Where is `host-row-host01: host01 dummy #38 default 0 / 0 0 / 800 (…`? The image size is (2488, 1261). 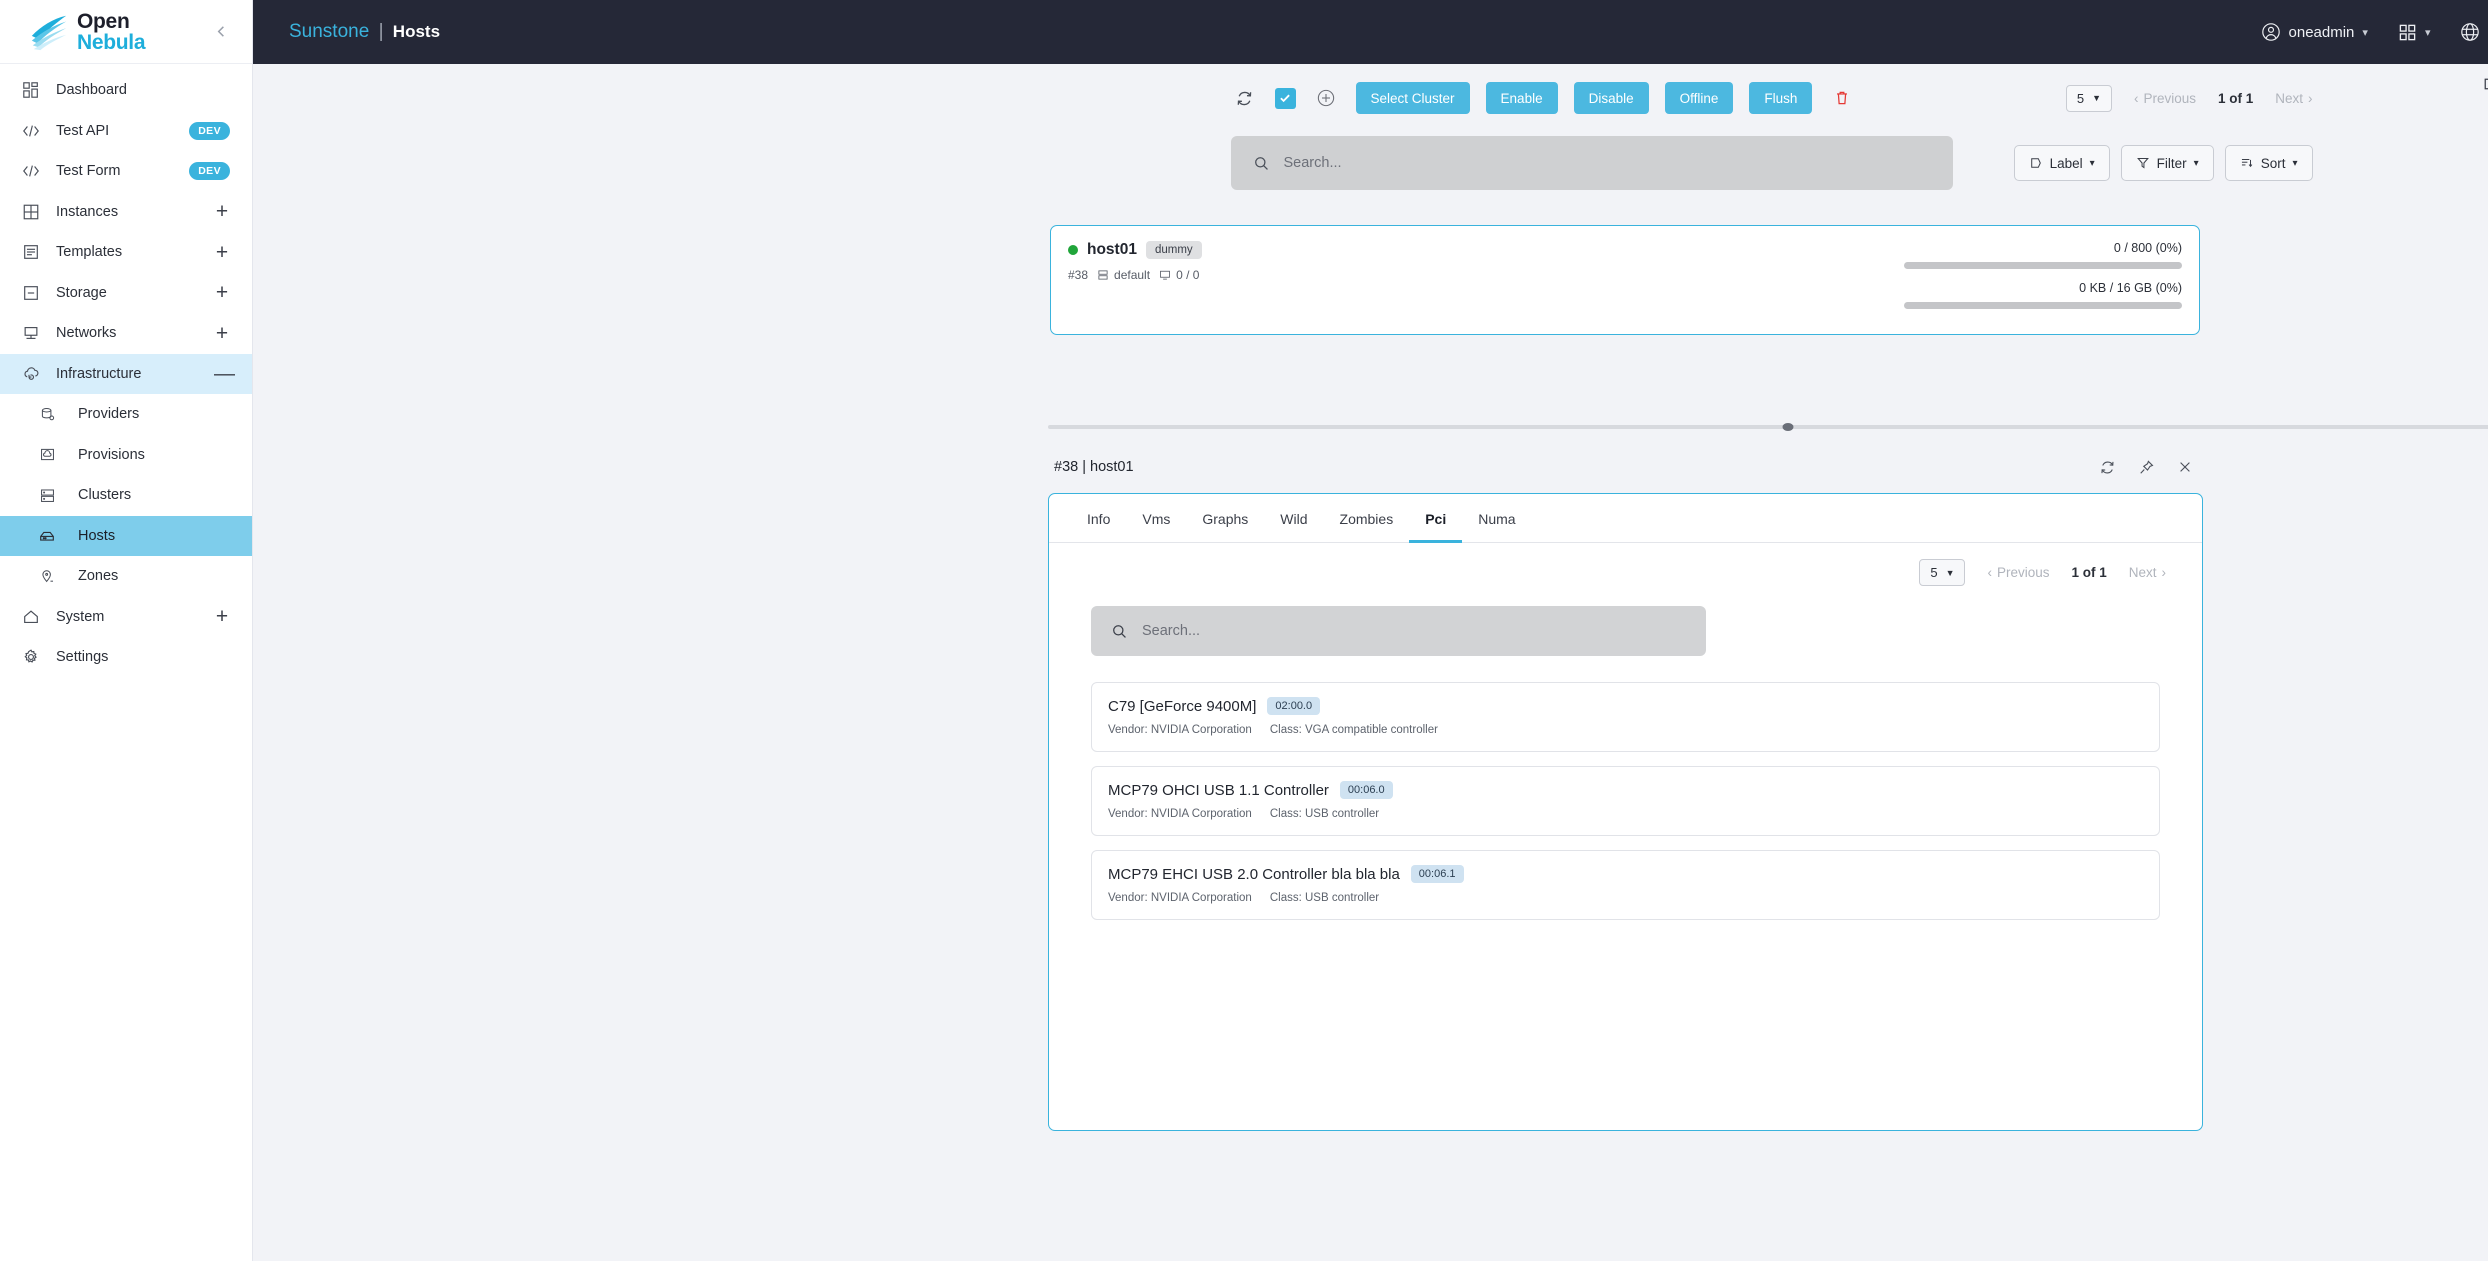 host-row-host01: host01 dummy #38 default 0 / 0 0 / 800 (… is located at coordinates (1625, 280).